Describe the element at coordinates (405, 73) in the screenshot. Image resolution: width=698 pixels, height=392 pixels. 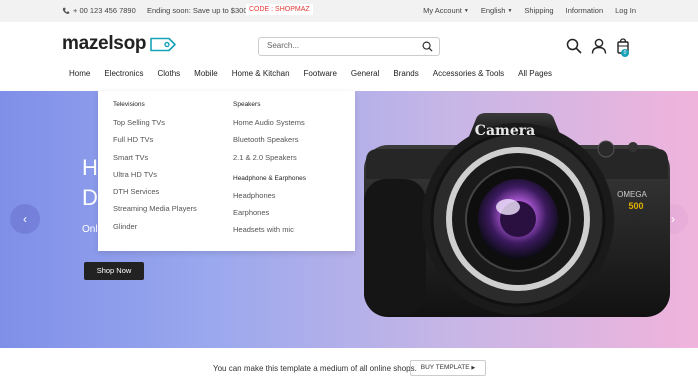
I see `nav-item-brands: Brands` at that location.